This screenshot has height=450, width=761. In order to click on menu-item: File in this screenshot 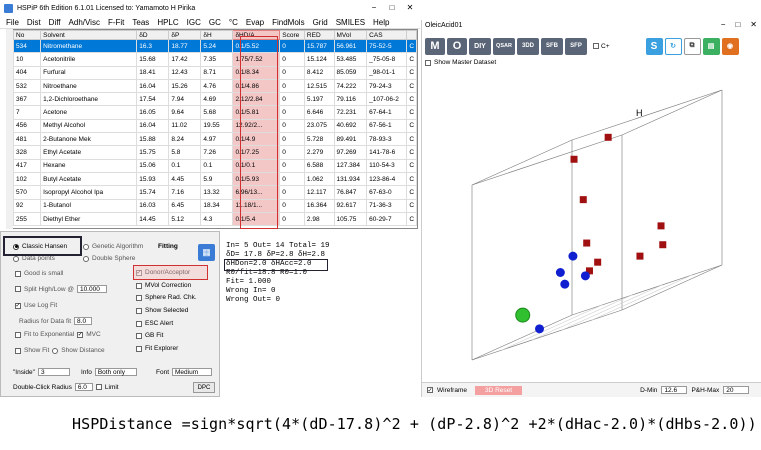, I will do `click(12, 22)`.